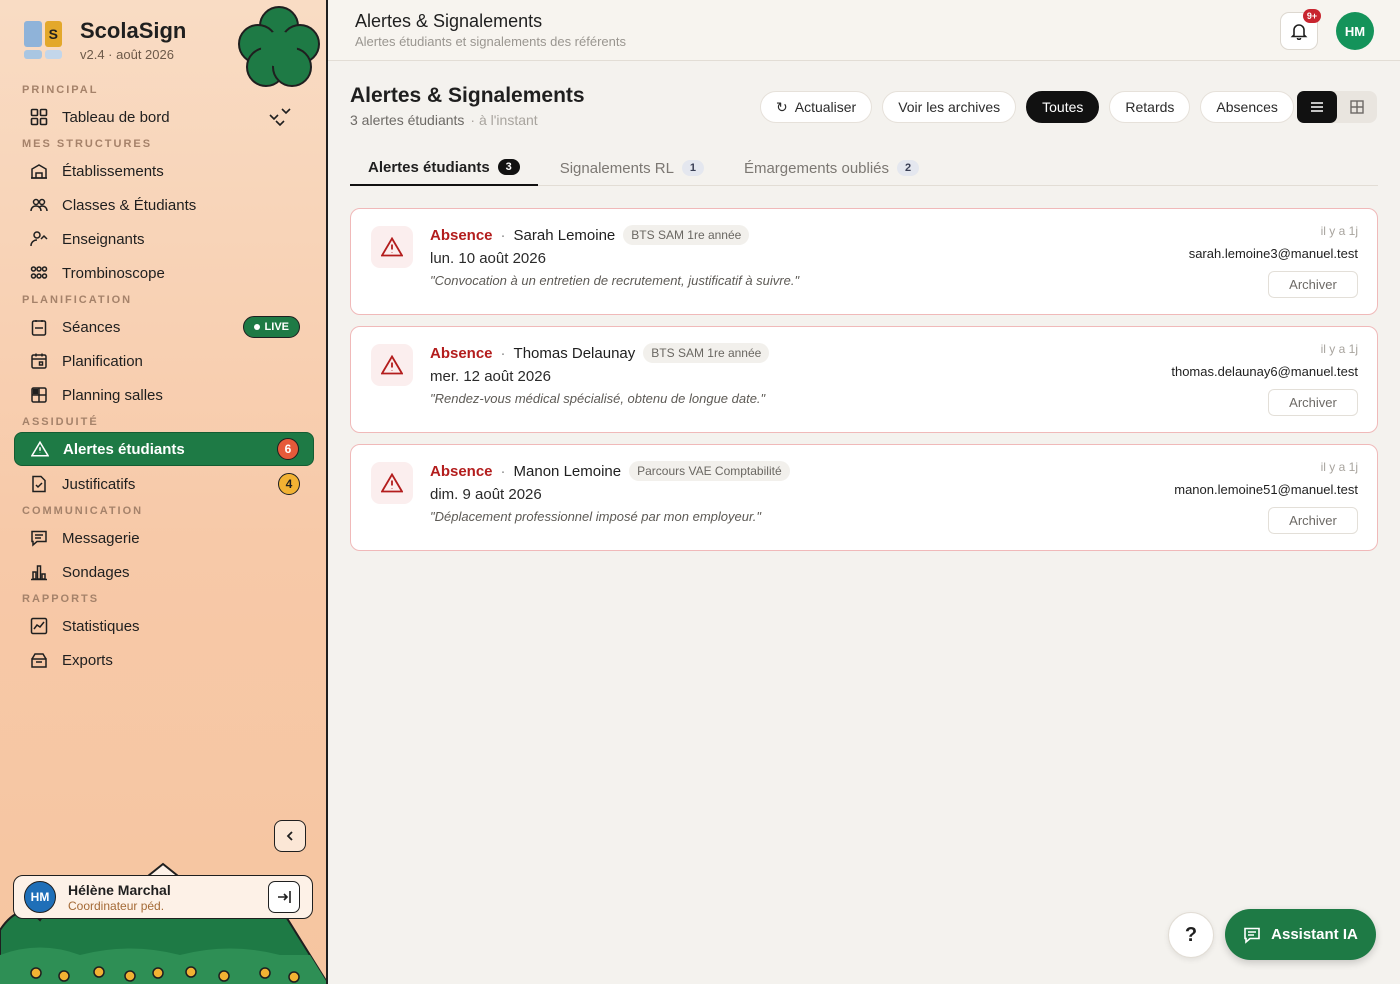  Describe the element at coordinates (831, 168) in the screenshot. I see `tab-emargements: Émargements oubliés 2` at that location.